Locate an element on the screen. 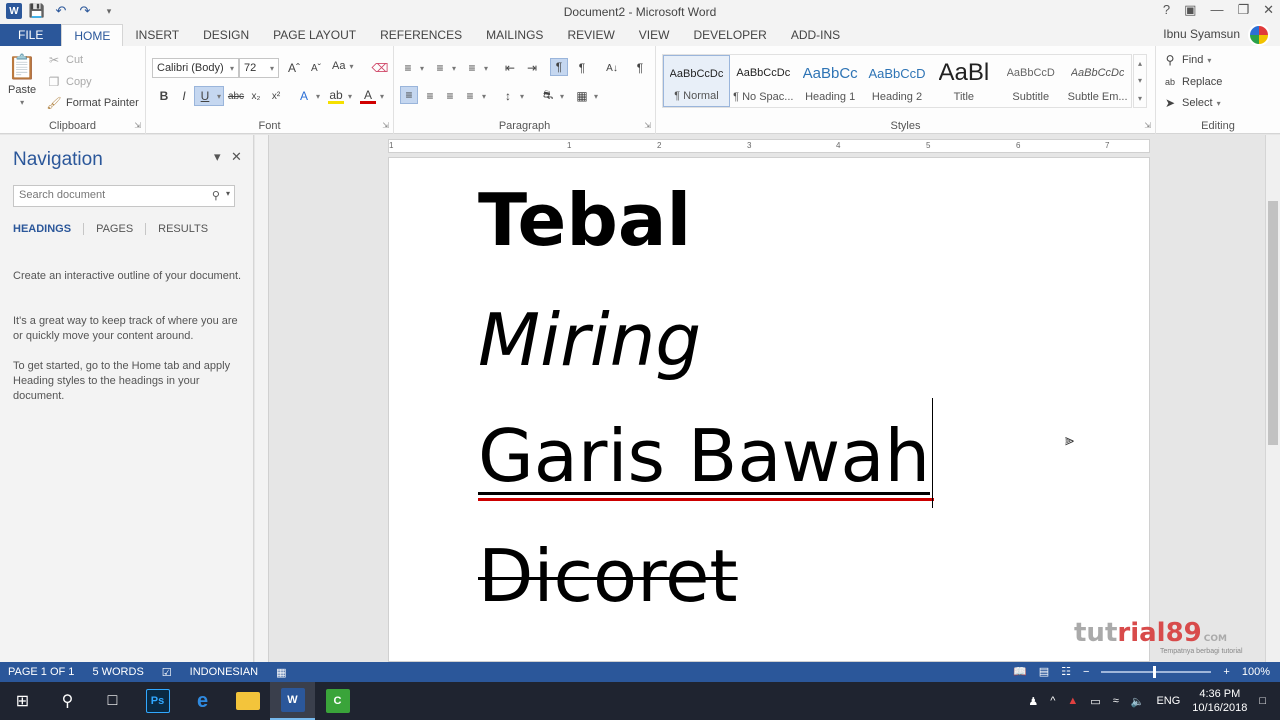 This screenshot has width=1280, height=720. help-icon: ? is located at coordinates (1166, 10).